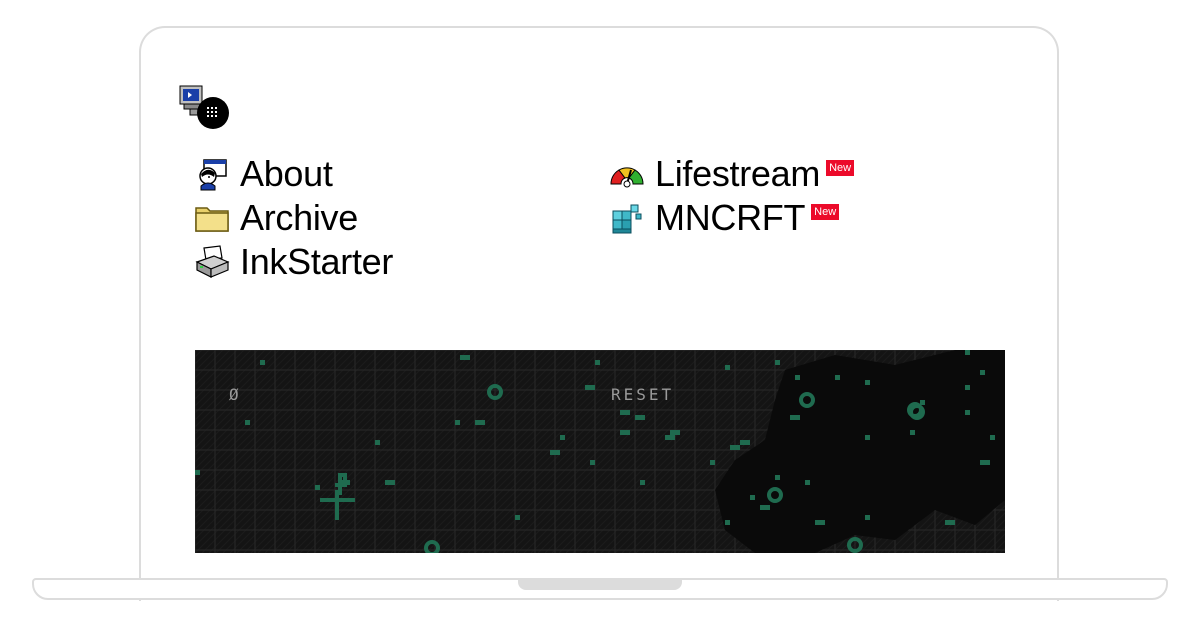  I want to click on printer-icon, so click(212, 262).